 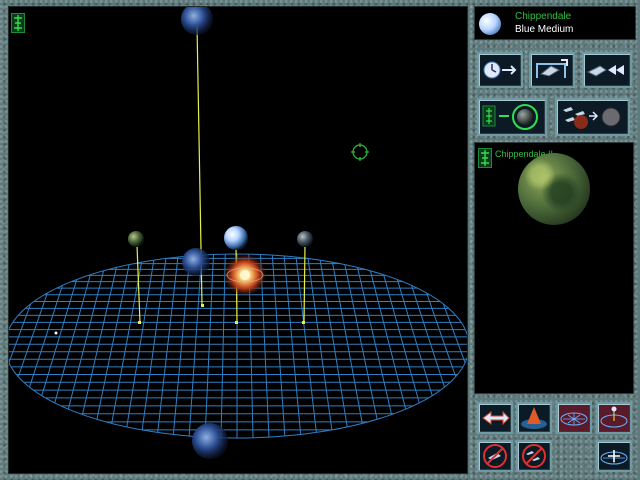 I want to click on fleet-vs-planet-icon, so click(x=592, y=118).